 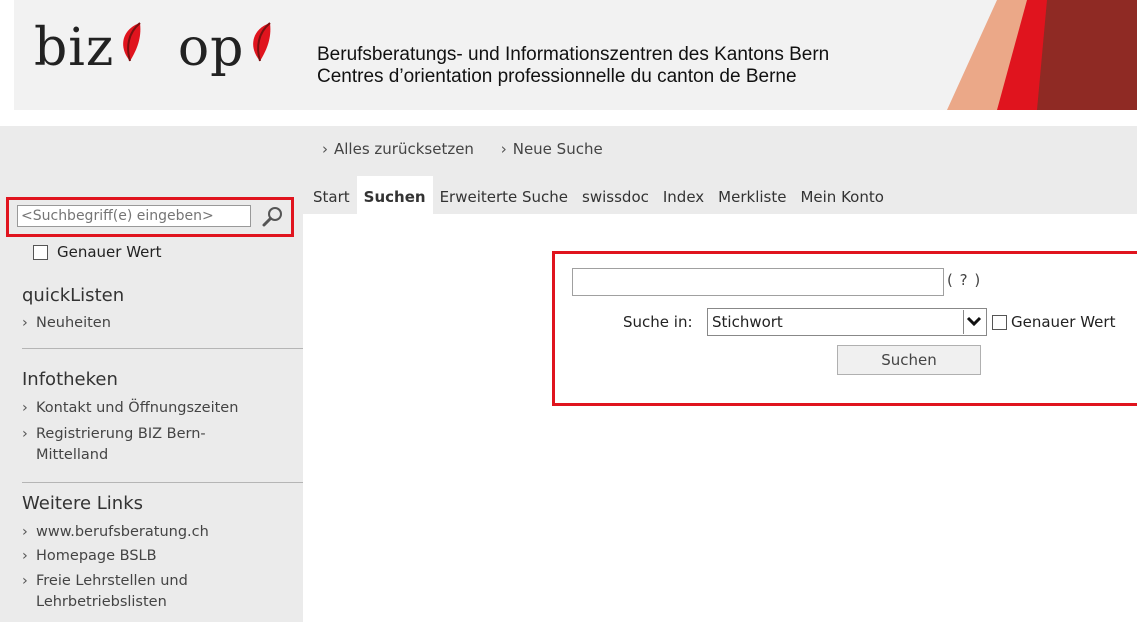 What do you see at coordinates (758, 282) in the screenshot?
I see `main-search-input` at bounding box center [758, 282].